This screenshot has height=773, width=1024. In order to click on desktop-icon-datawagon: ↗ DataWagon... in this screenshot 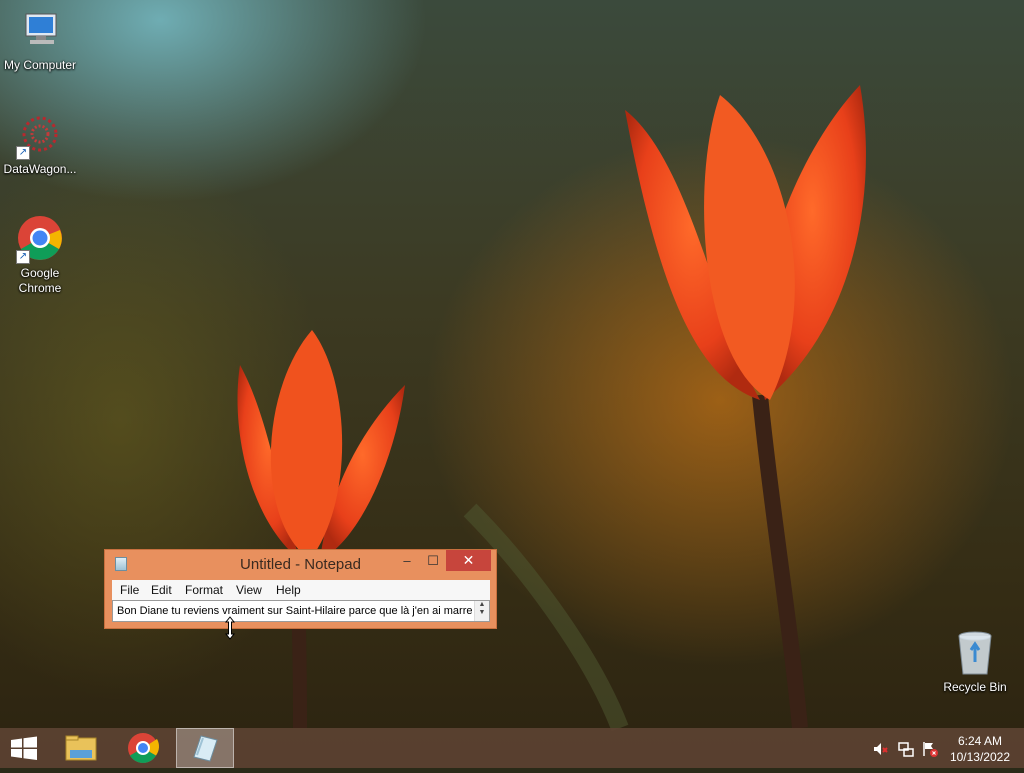, I will do `click(40, 144)`.